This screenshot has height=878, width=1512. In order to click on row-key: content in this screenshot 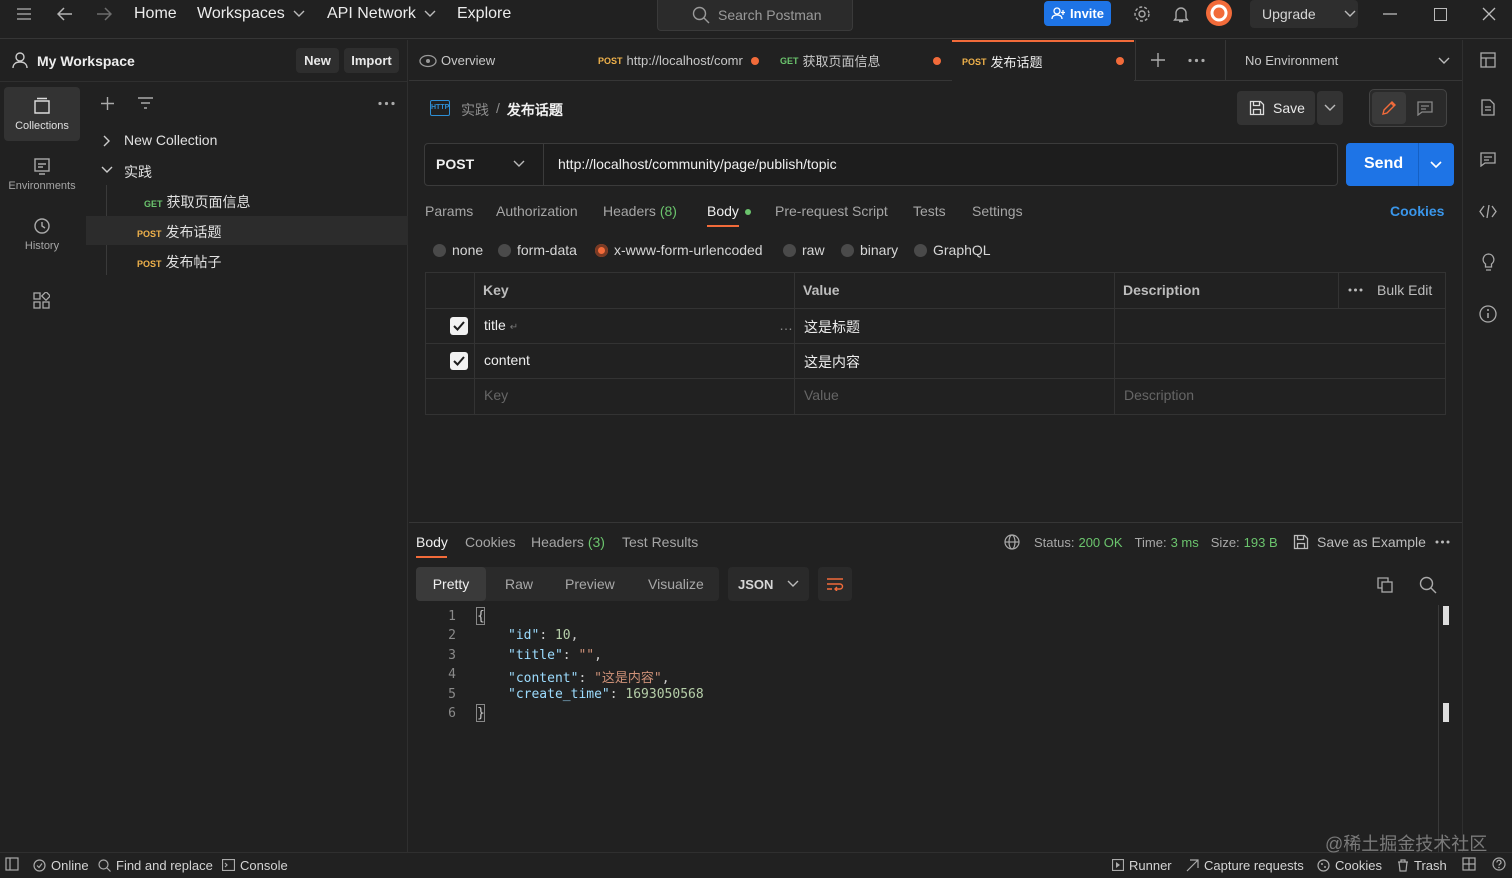, I will do `click(507, 360)`.